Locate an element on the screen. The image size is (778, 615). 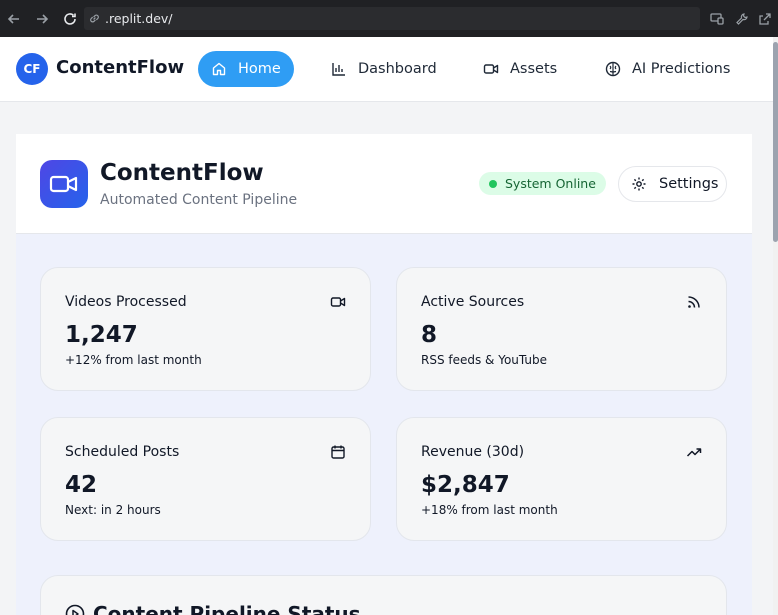
stat-value: 42 is located at coordinates (81, 485).